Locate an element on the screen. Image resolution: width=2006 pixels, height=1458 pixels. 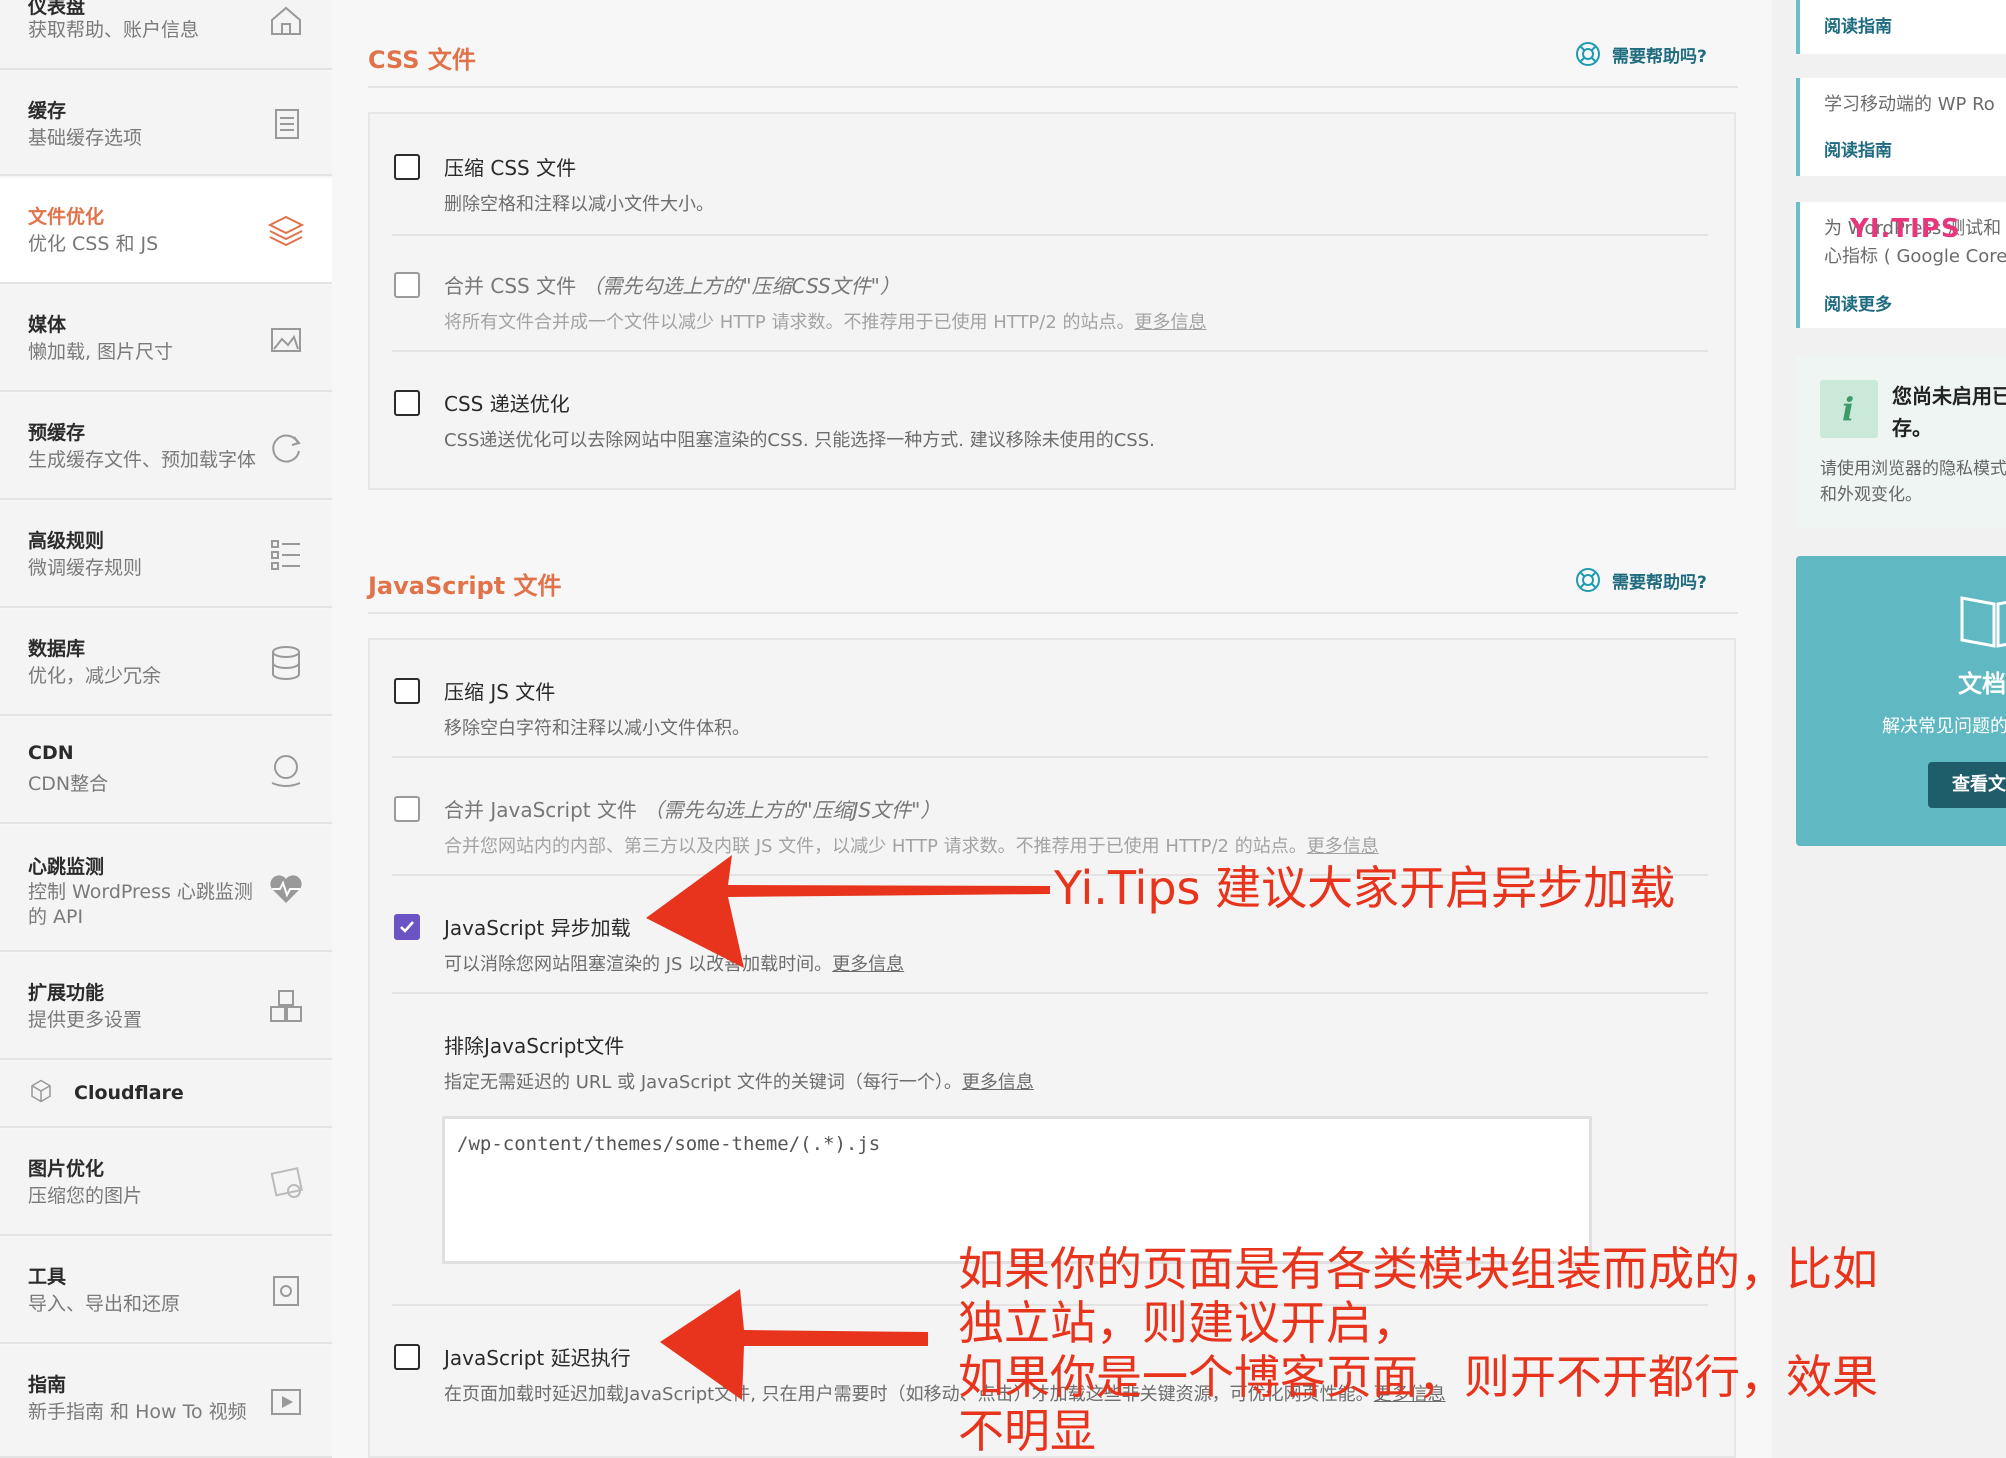
sidebar-item-subtitle: 优化 CSS 和 JS is located at coordinates (93, 244).